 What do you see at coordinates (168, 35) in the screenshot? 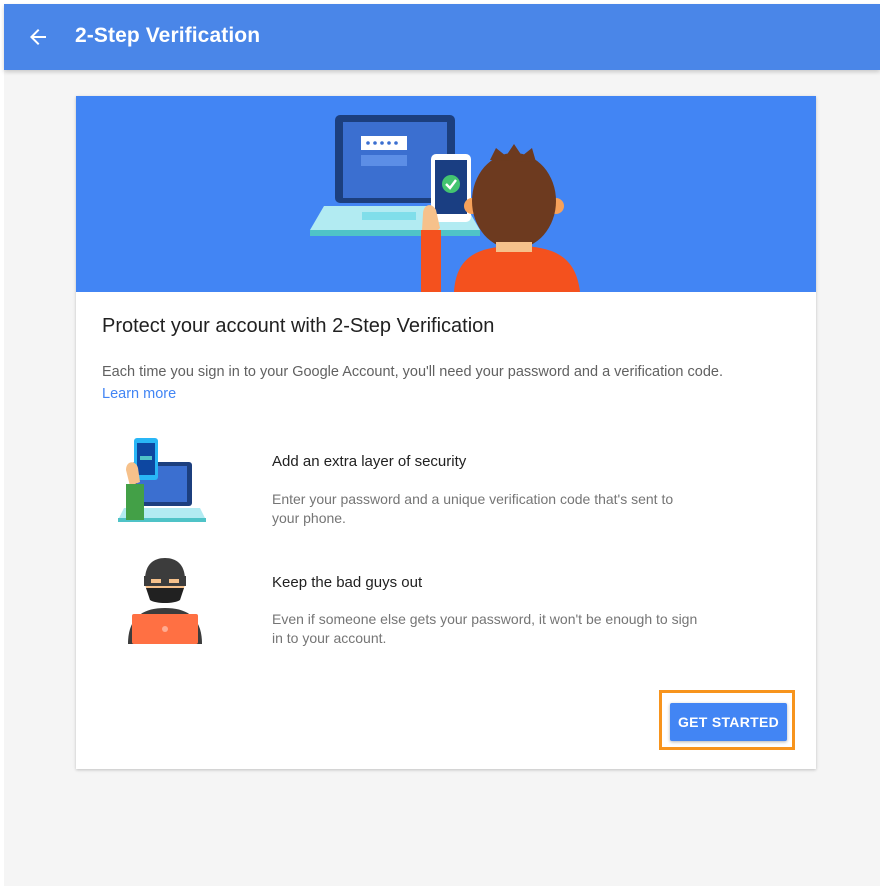
I see `page-title: 2-Step Verification` at bounding box center [168, 35].